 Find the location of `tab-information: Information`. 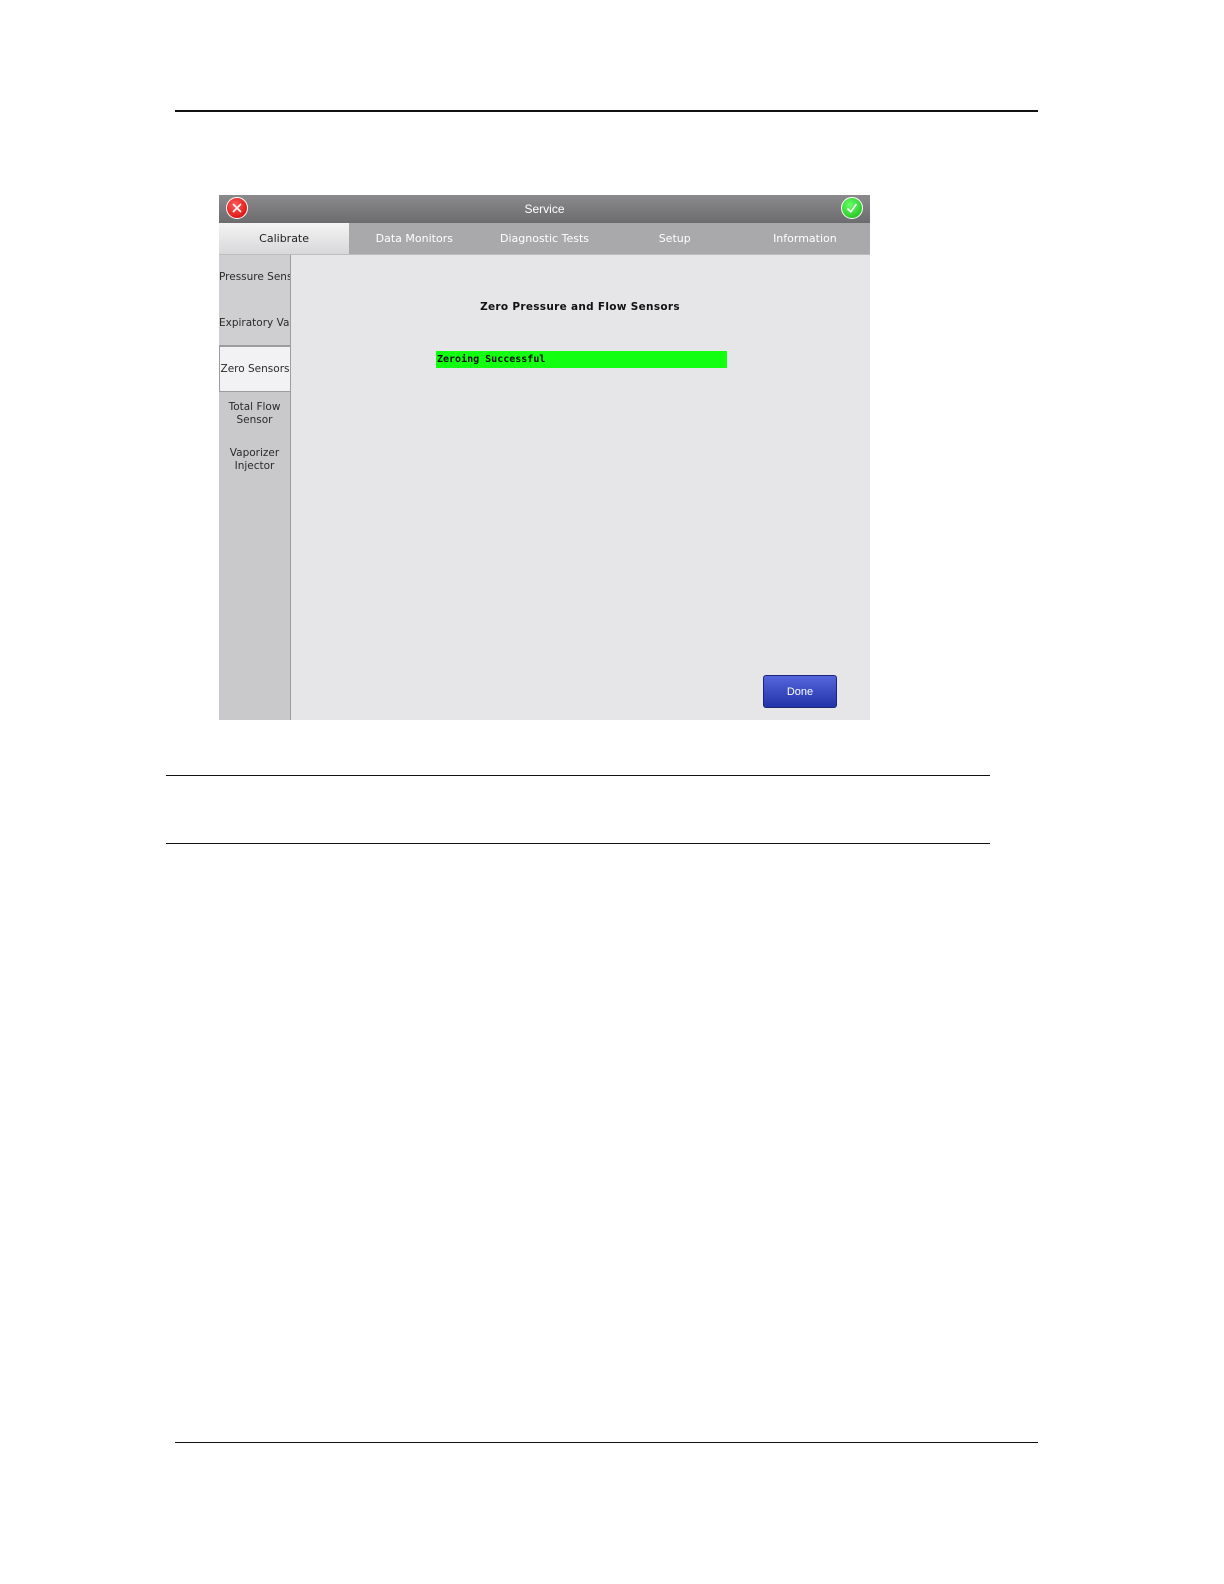

tab-information: Information is located at coordinates (805, 238).